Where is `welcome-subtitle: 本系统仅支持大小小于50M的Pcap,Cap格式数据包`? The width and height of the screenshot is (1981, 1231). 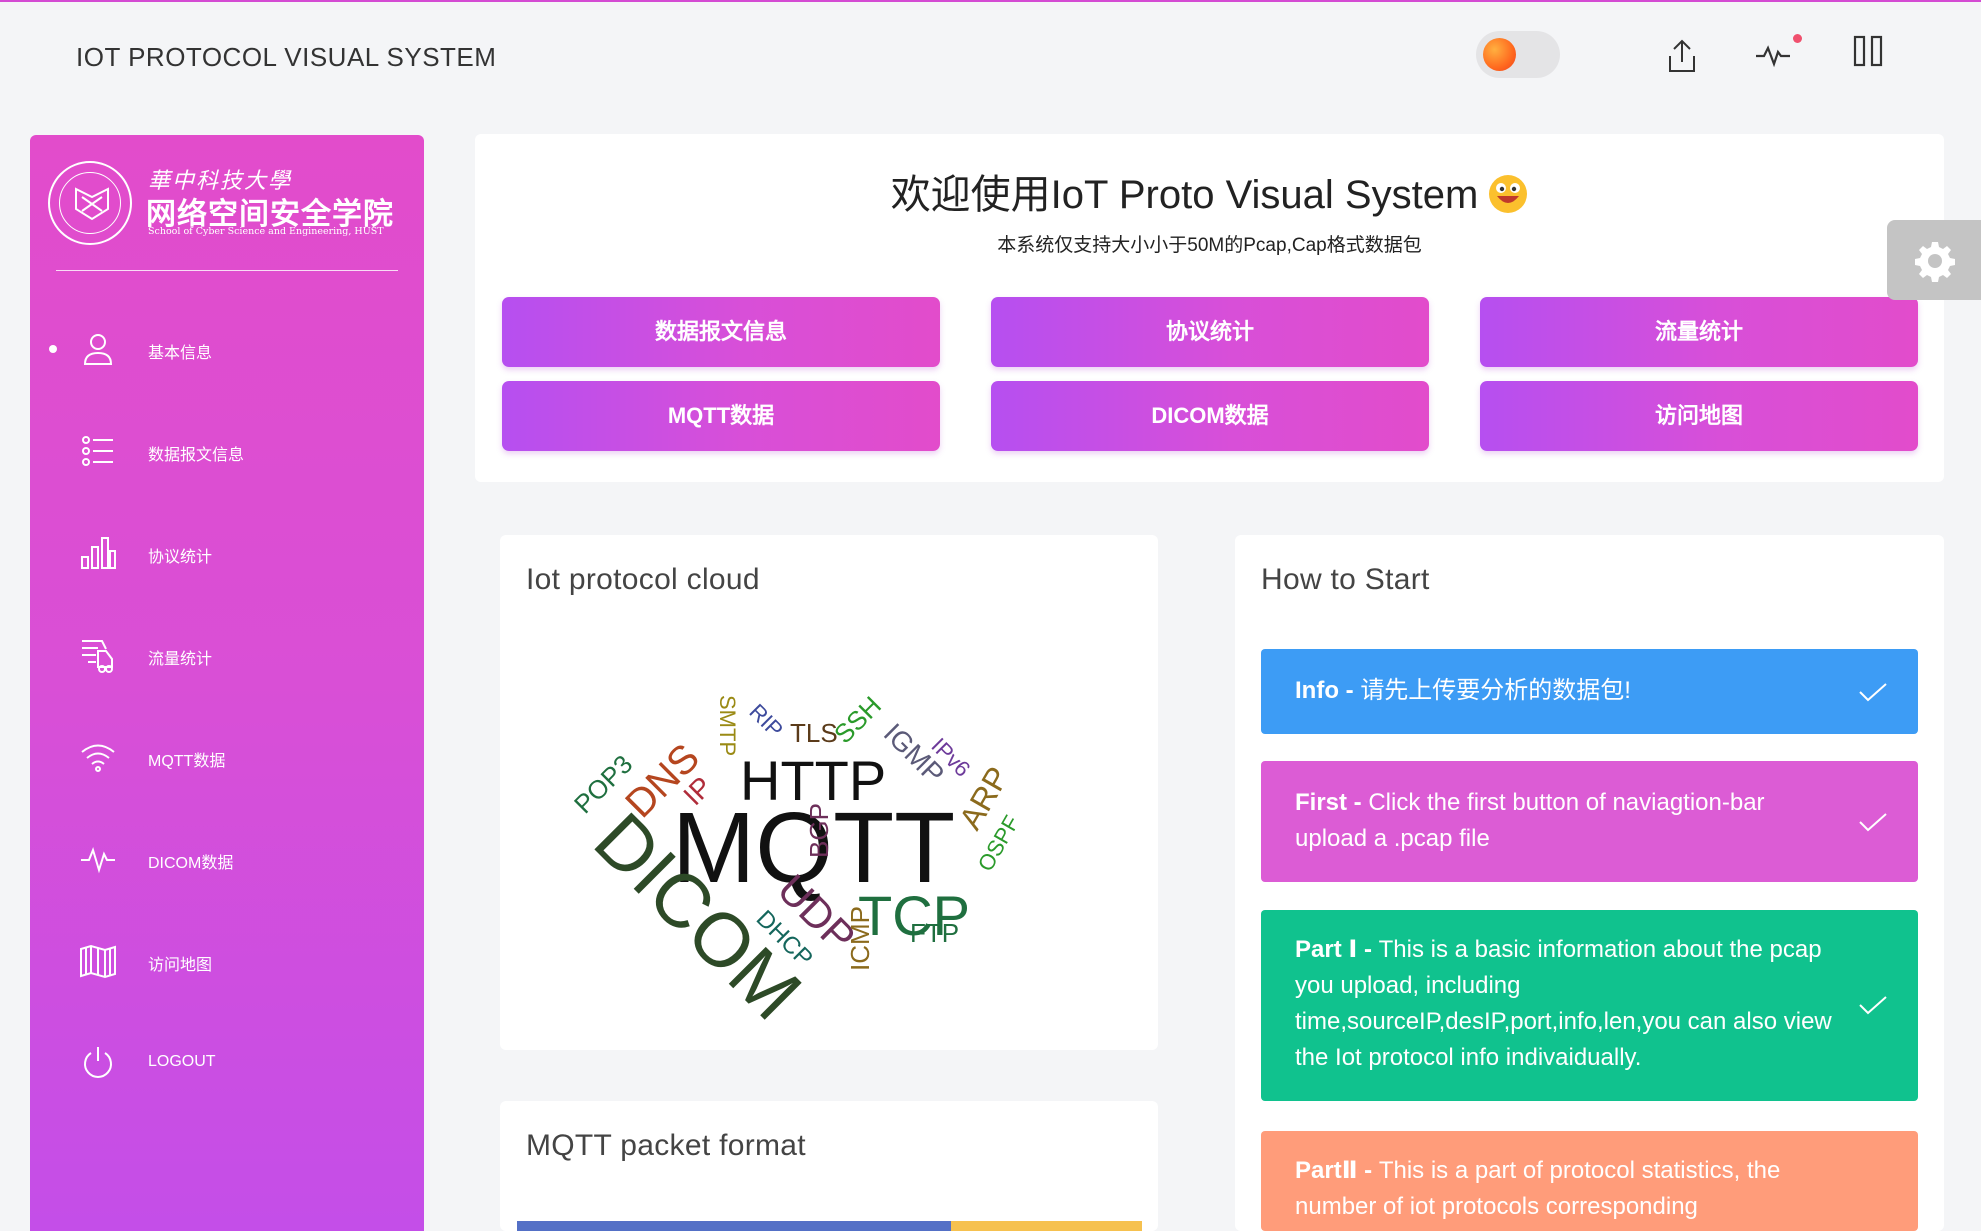 welcome-subtitle: 本系统仅支持大小小于50M的Pcap,Cap格式数据包 is located at coordinates (1209, 245).